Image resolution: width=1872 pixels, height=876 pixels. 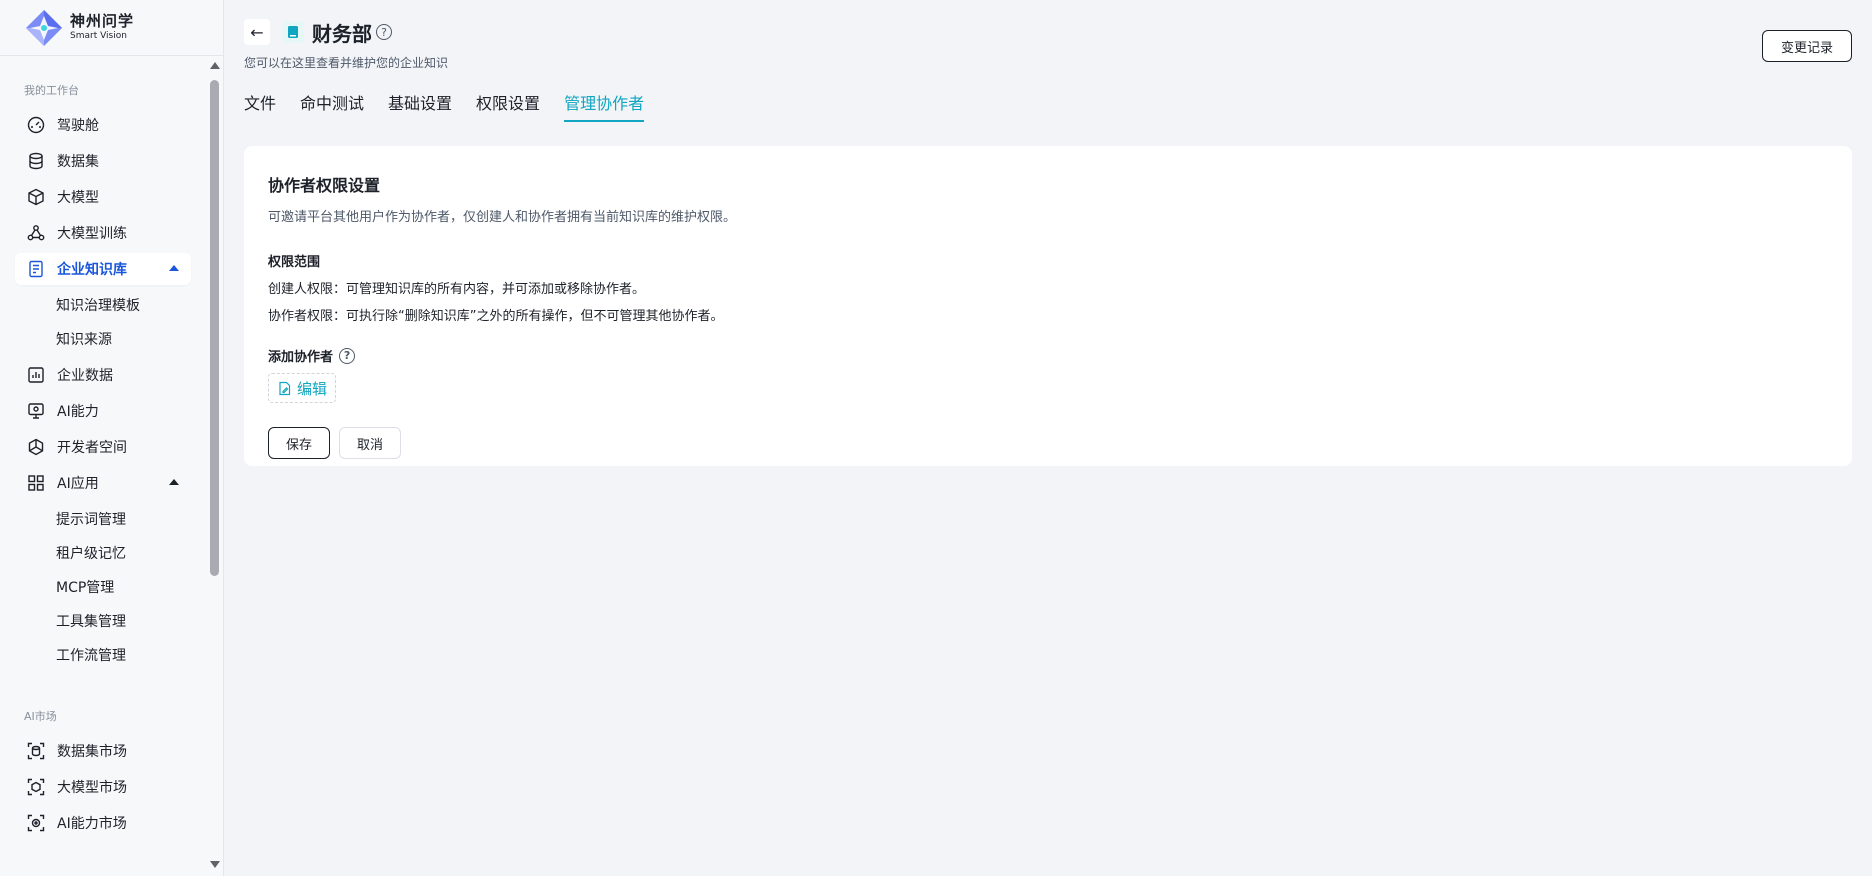 I want to click on nav-item-label: 数据集, so click(x=78, y=162).